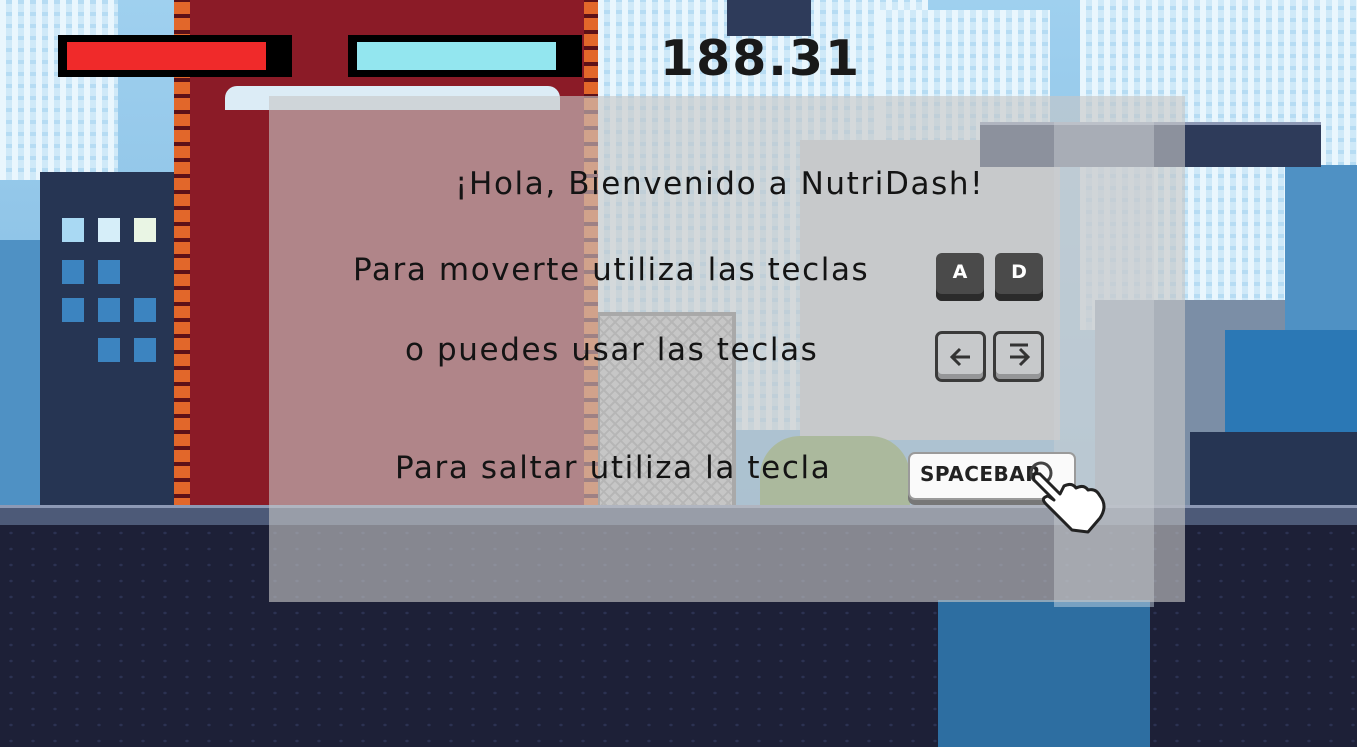 The height and width of the screenshot is (747, 1357). What do you see at coordinates (166, 56) in the screenshot?
I see `health-bar-fill` at bounding box center [166, 56].